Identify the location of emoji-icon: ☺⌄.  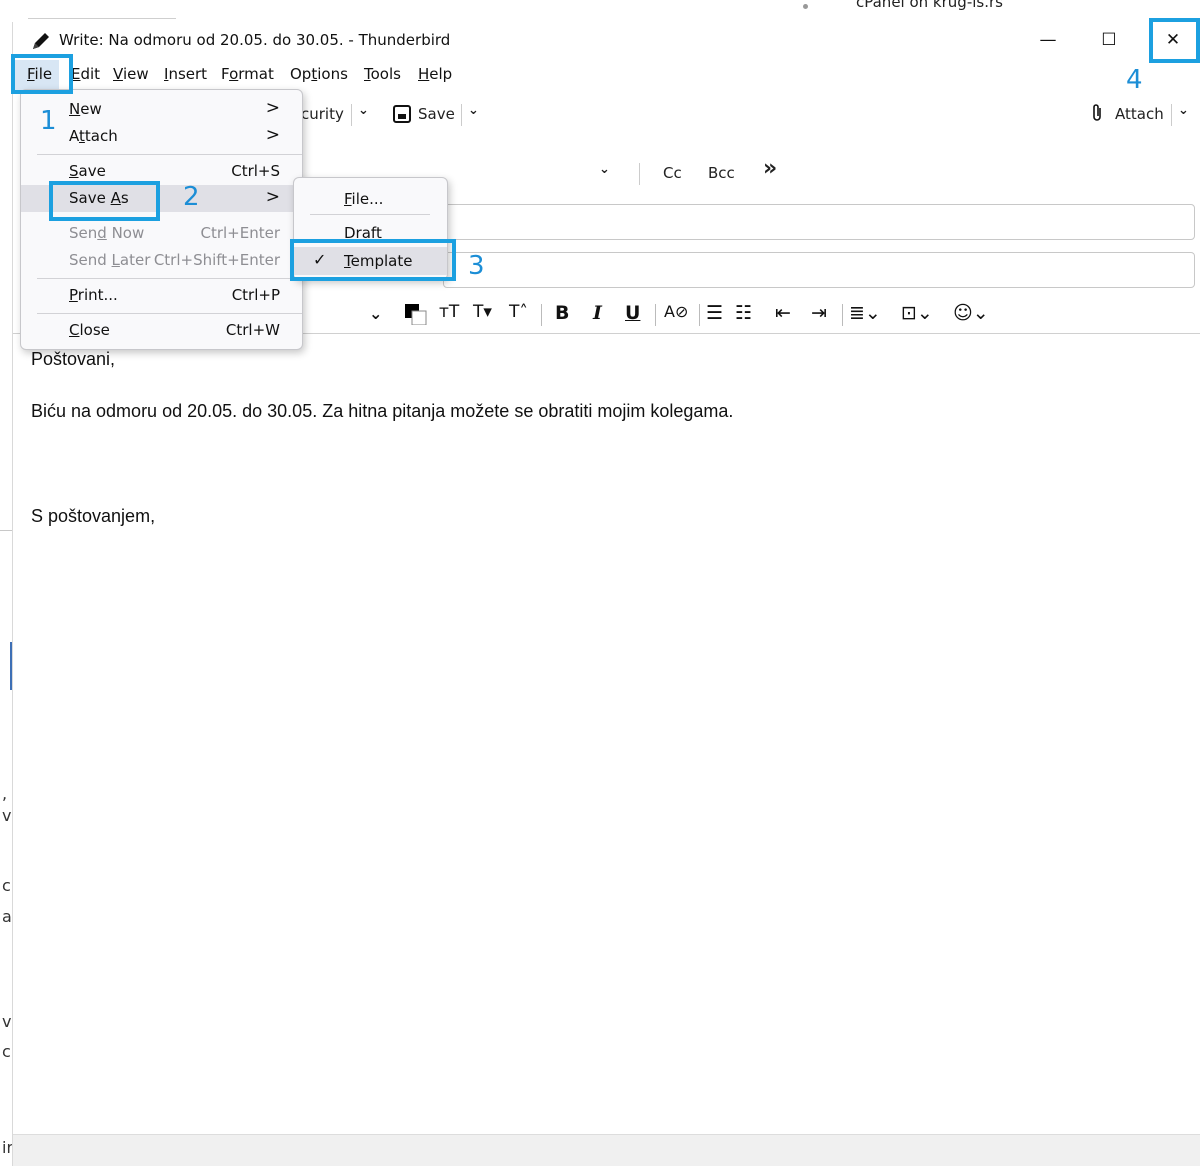
(971, 313).